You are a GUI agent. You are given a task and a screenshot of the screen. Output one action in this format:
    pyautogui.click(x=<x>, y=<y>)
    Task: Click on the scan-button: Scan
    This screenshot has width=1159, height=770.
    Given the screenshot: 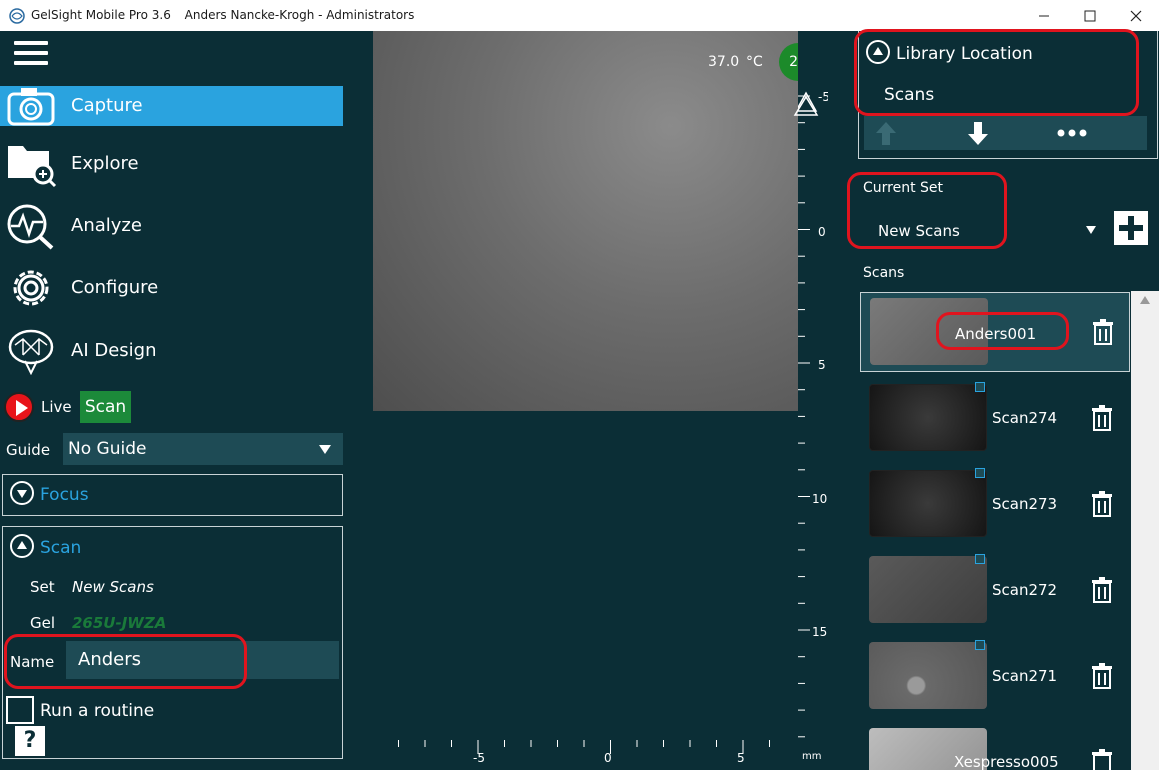 What is the action you would take?
    pyautogui.click(x=105, y=407)
    